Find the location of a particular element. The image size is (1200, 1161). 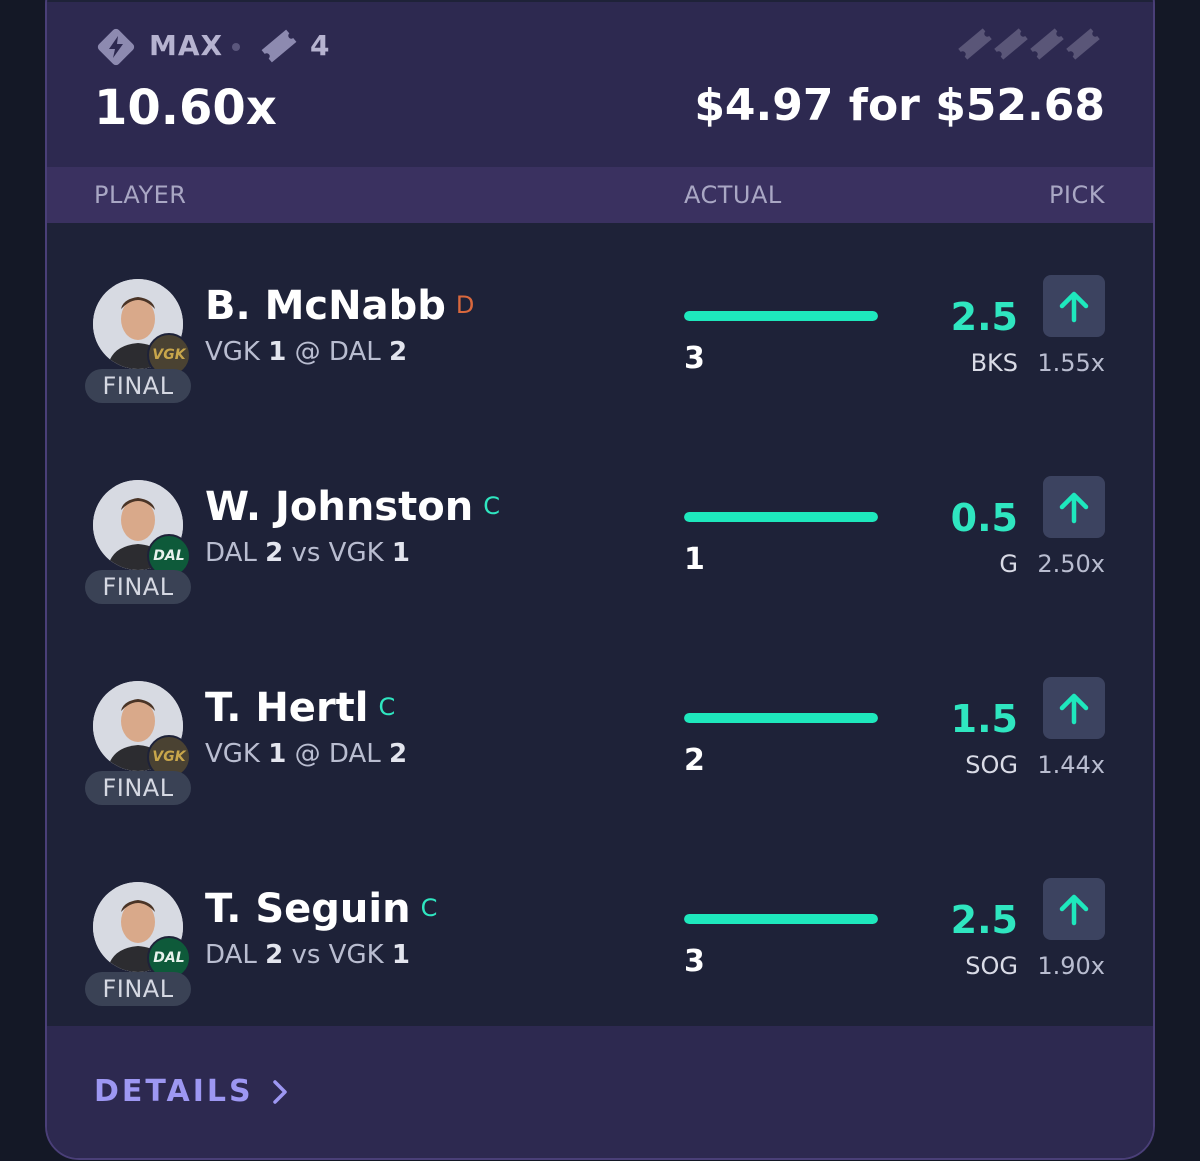

tickets-row-icon is located at coordinates (1029, 44).